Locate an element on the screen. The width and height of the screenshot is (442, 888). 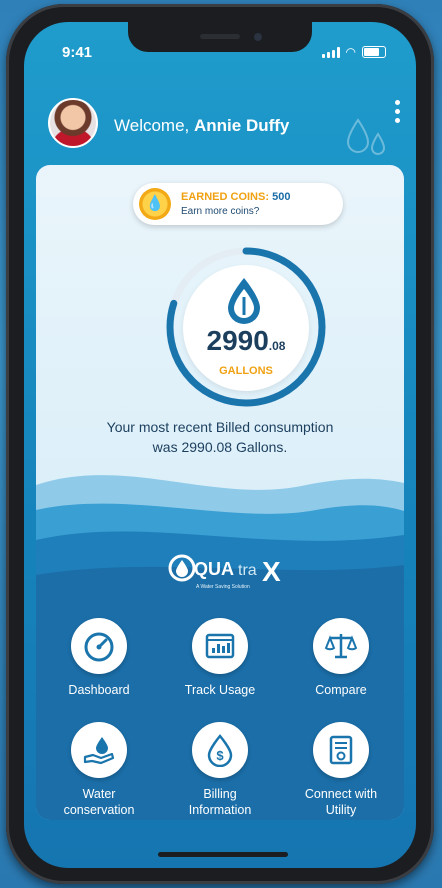
tile-track-usage: Track Usage is located at coordinates (220, 658).